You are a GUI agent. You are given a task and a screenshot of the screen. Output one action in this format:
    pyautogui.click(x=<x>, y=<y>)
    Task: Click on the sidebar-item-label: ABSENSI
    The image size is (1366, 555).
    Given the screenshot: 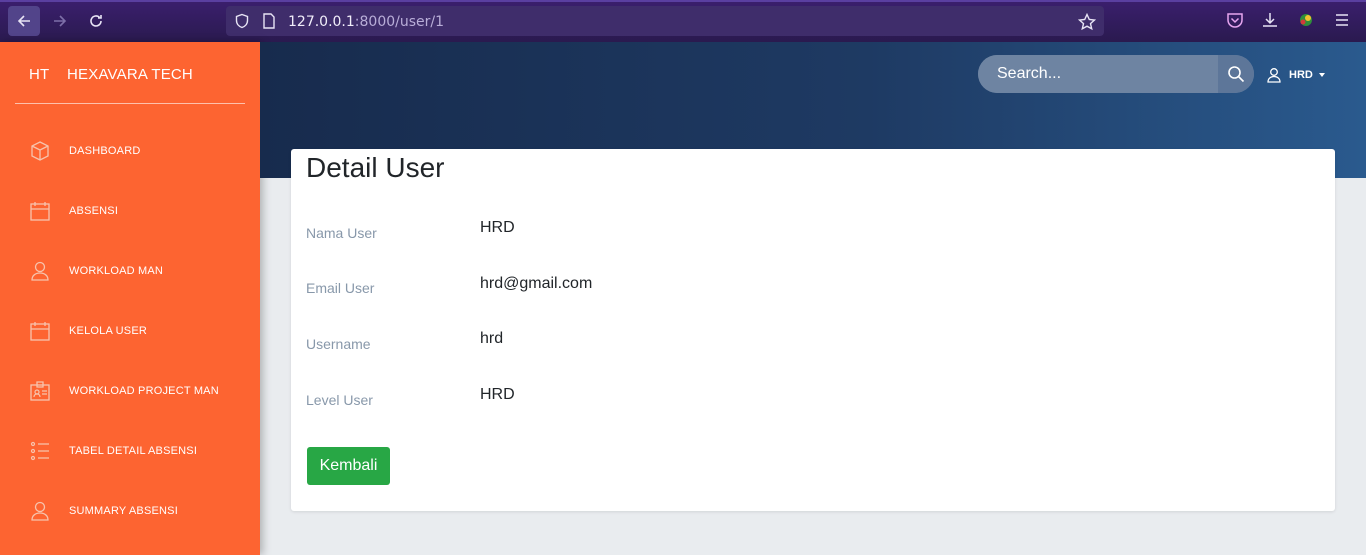 What is the action you would take?
    pyautogui.click(x=94, y=211)
    